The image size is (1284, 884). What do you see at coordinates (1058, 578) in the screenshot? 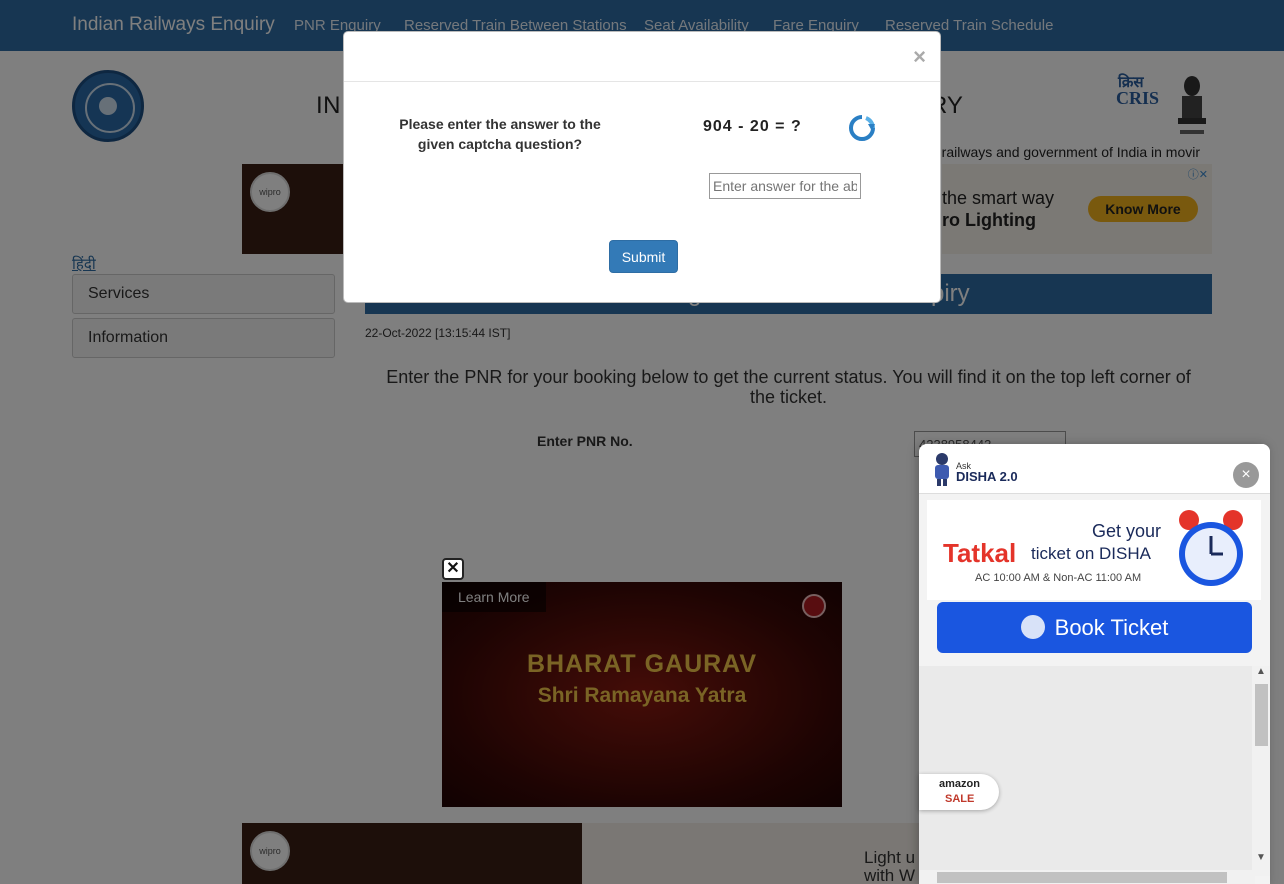
I see `promo-times: AC 10:00 AM & Non-AC 11:00 AM` at bounding box center [1058, 578].